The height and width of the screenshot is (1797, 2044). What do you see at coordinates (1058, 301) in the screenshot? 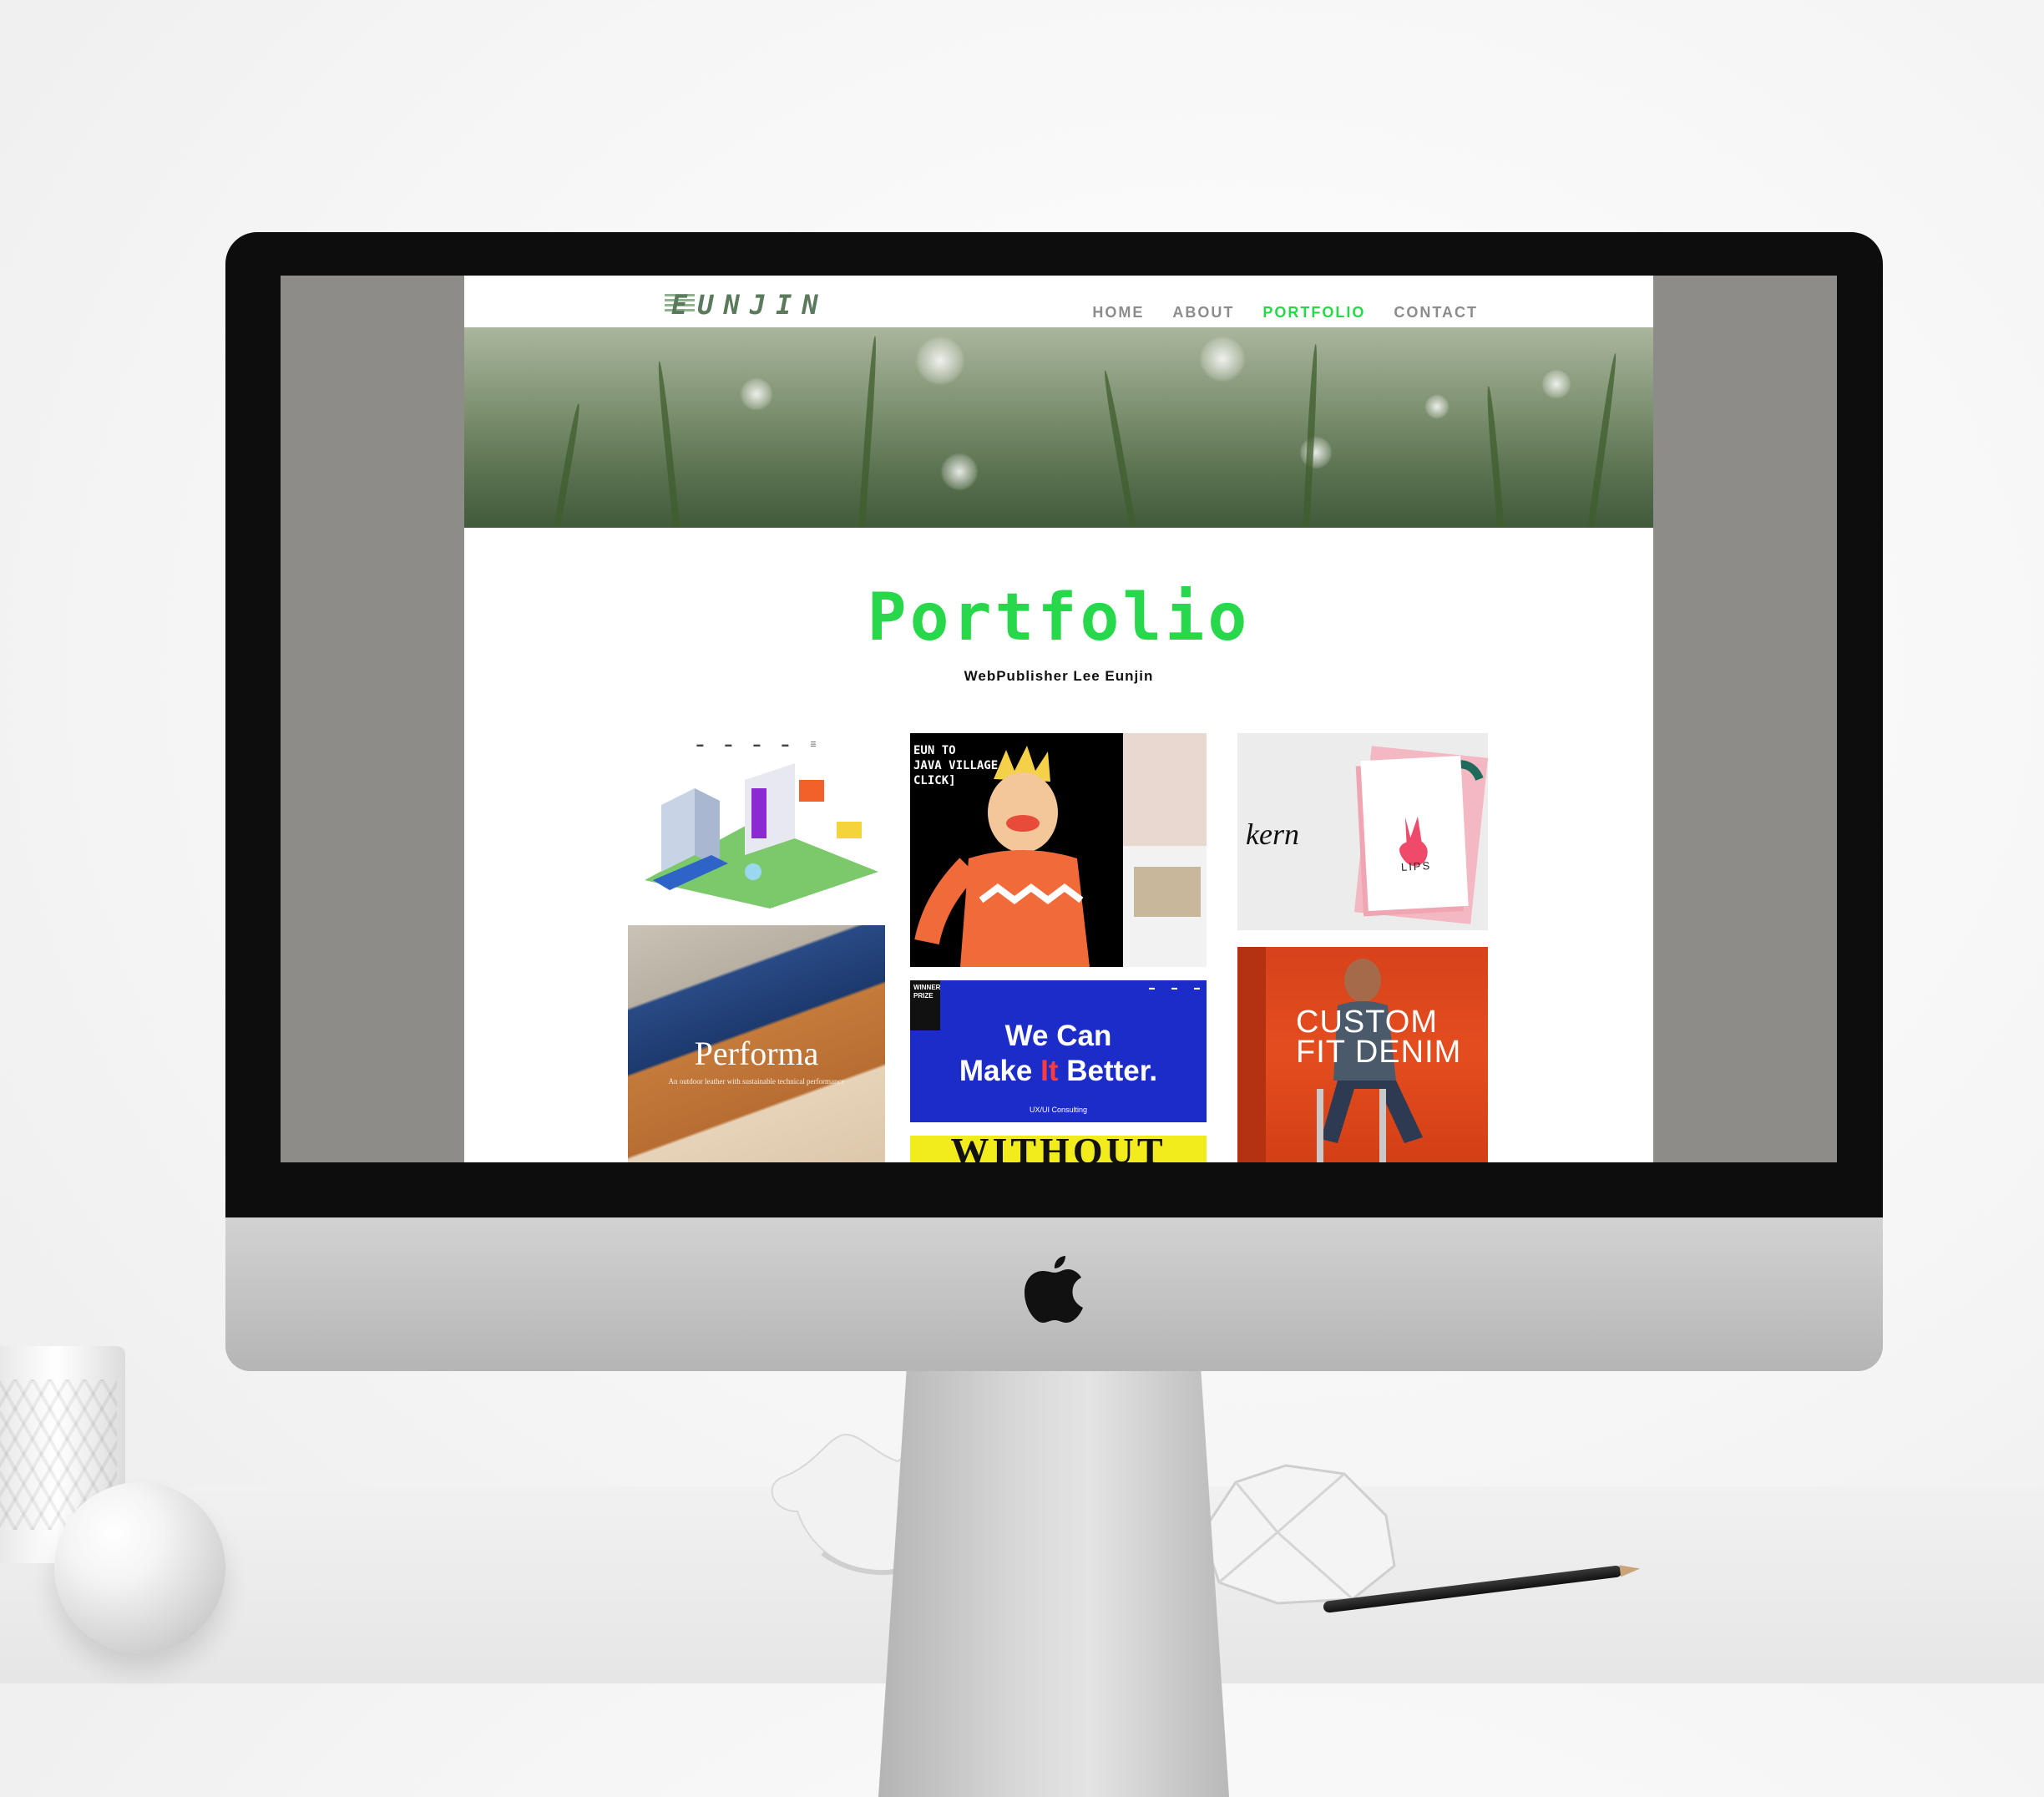
I see `site-header: EUNJIN HOME ABOUT PORTFOLIO CONTACT` at bounding box center [1058, 301].